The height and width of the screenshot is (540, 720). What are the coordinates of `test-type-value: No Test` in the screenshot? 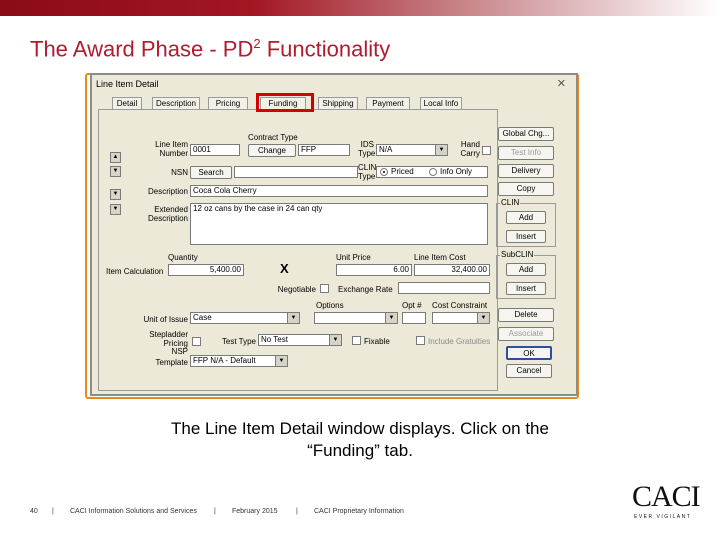 It's located at (274, 339).